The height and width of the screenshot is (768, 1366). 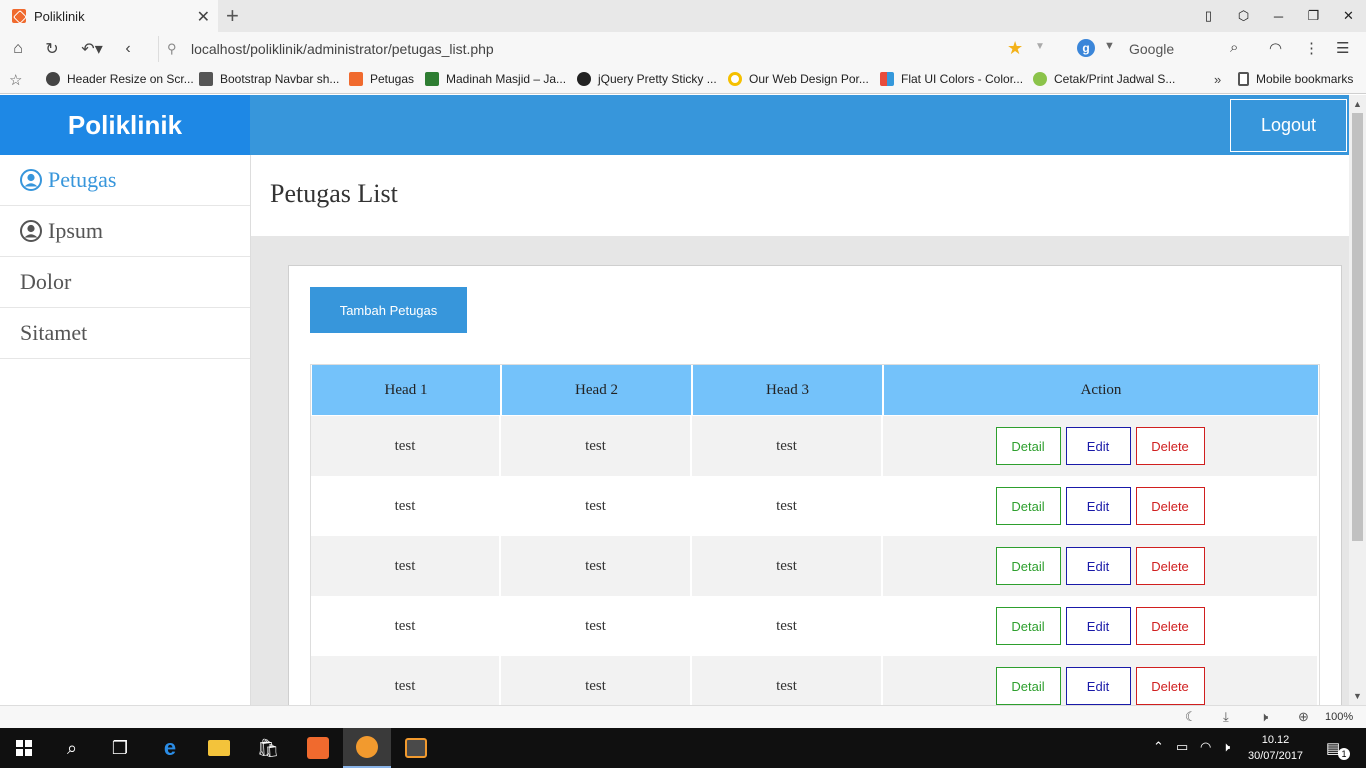 What do you see at coordinates (1275, 748) in the screenshot?
I see `clock: 10.12 30/07/2017` at bounding box center [1275, 748].